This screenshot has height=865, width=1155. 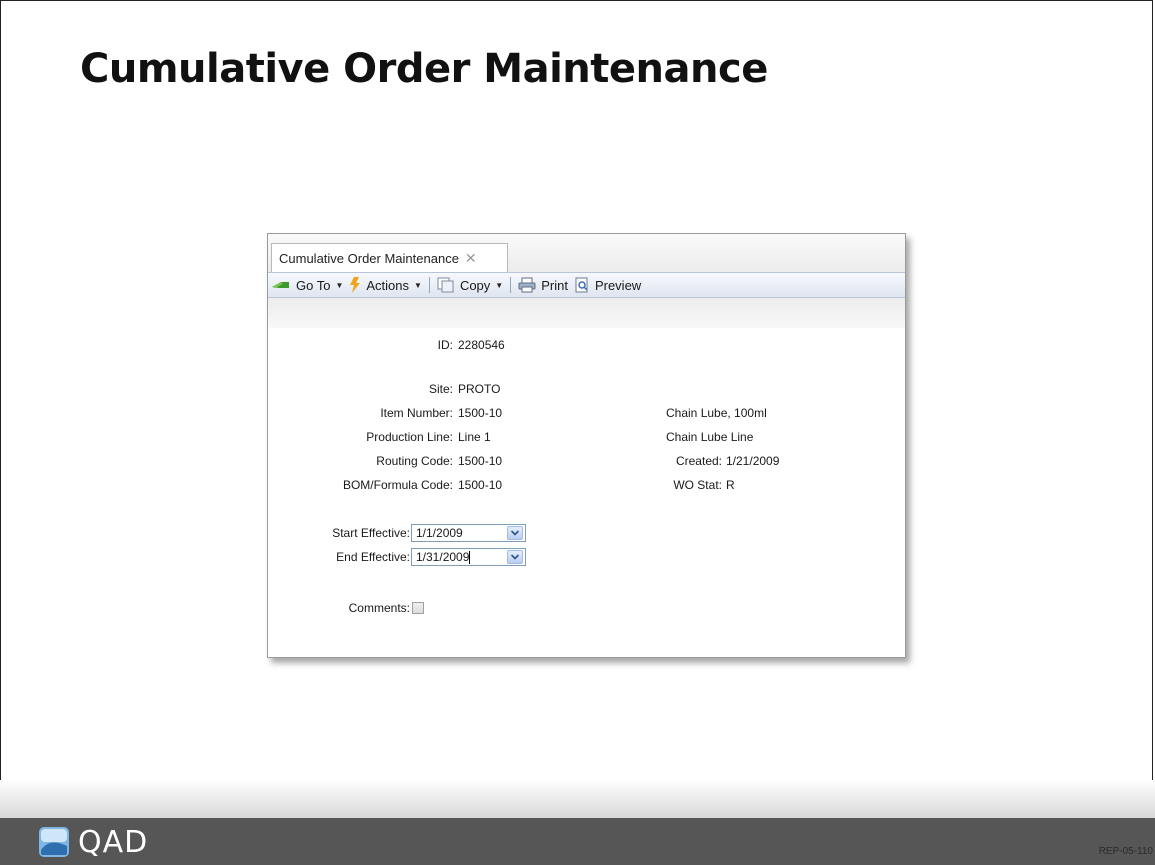 I want to click on footer-bar: QAD REP-05-110, so click(x=577, y=841).